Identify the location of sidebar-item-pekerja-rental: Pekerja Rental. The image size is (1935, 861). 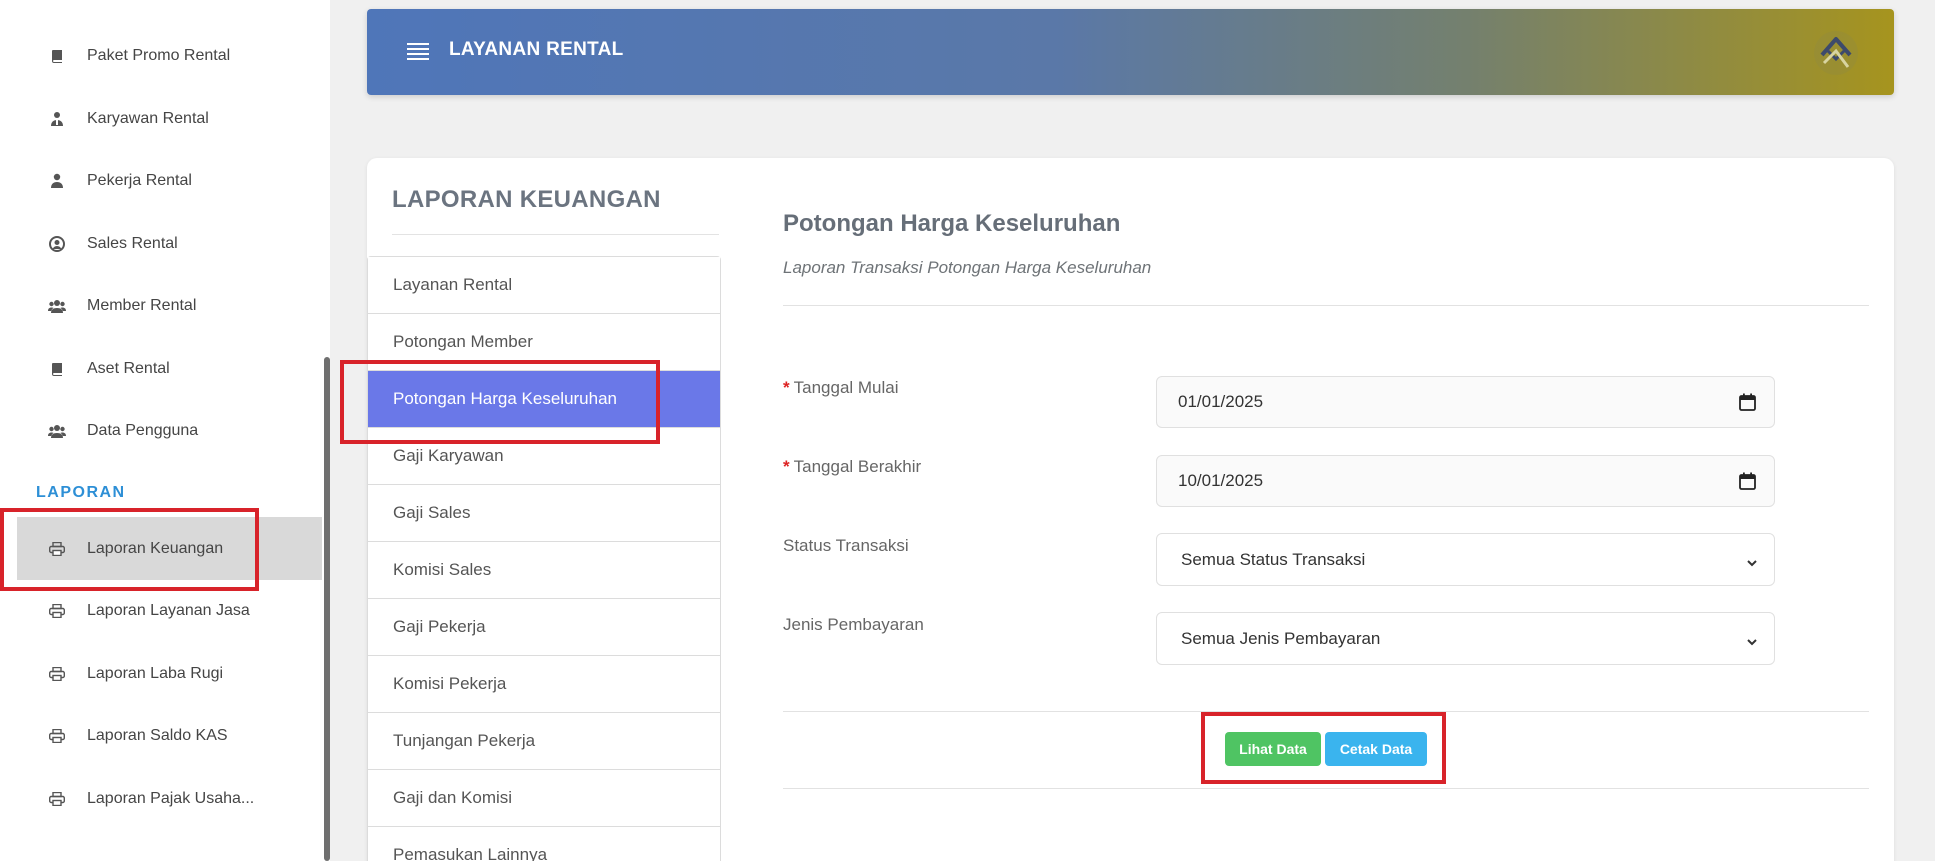
(169, 181).